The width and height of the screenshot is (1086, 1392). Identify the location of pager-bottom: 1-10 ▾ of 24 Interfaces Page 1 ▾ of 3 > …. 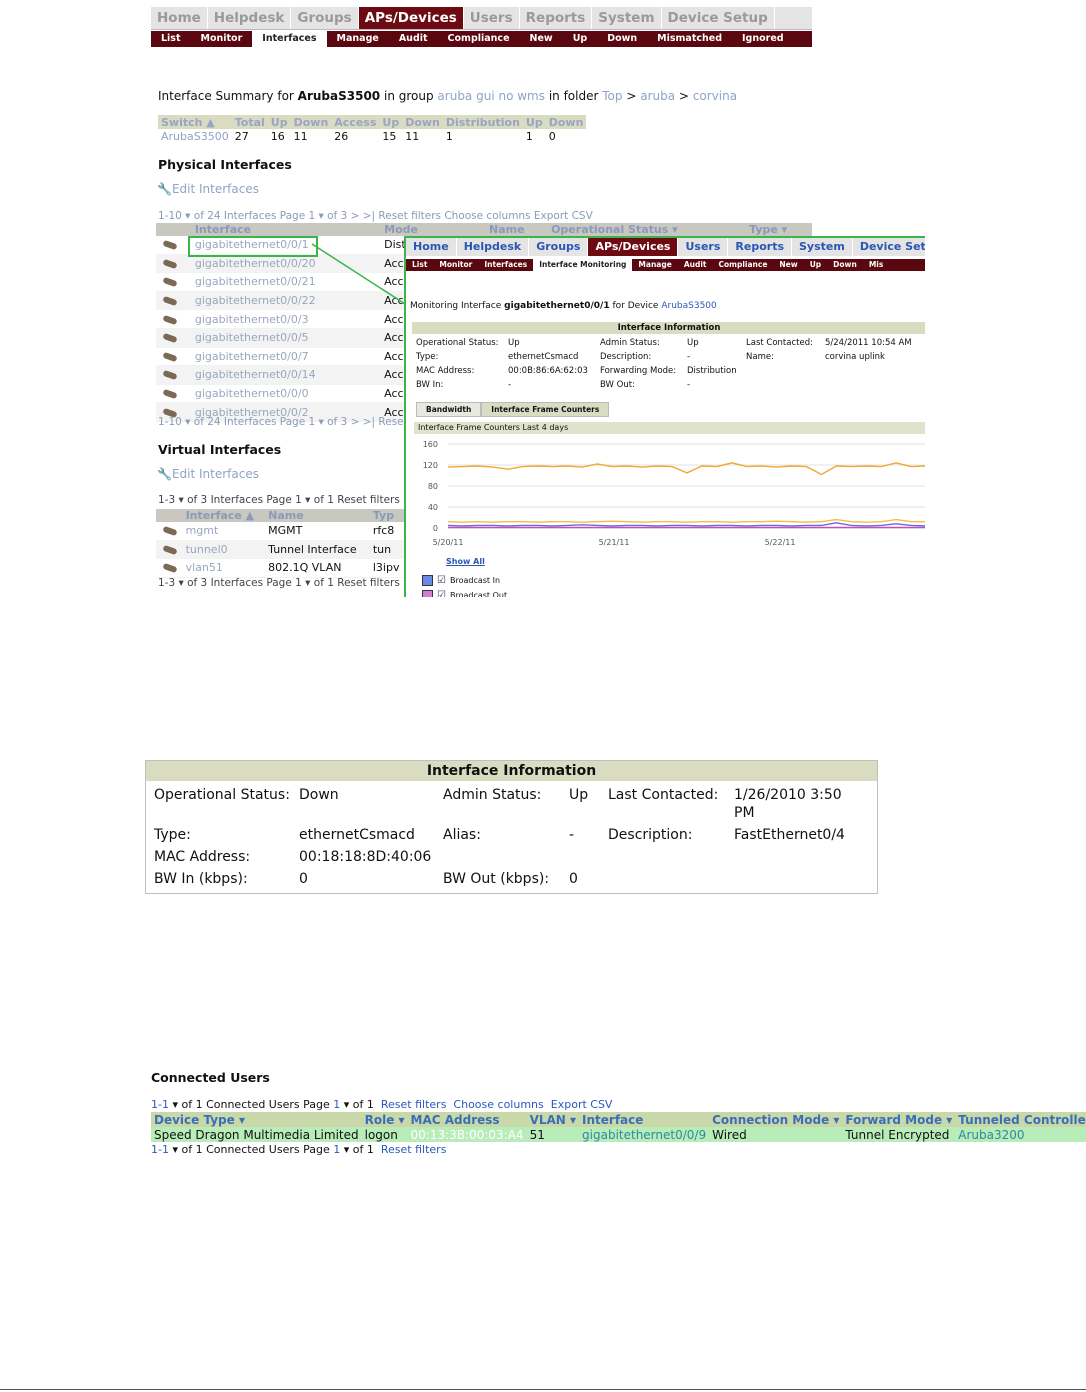
(281, 422).